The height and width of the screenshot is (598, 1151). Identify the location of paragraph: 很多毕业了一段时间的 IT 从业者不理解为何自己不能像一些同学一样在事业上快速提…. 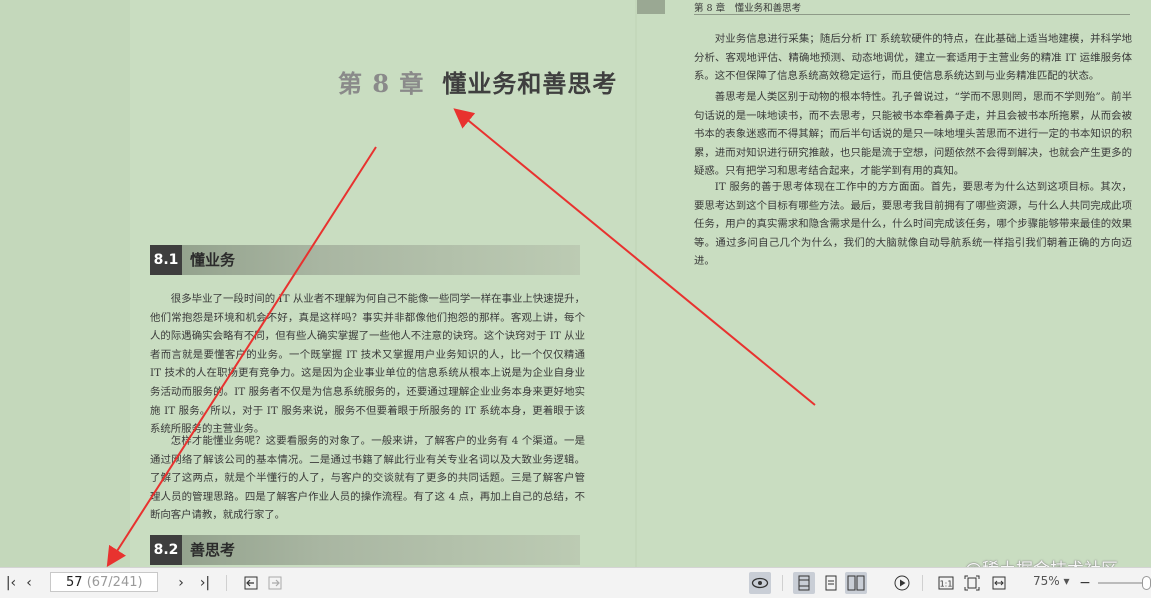
(367, 364).